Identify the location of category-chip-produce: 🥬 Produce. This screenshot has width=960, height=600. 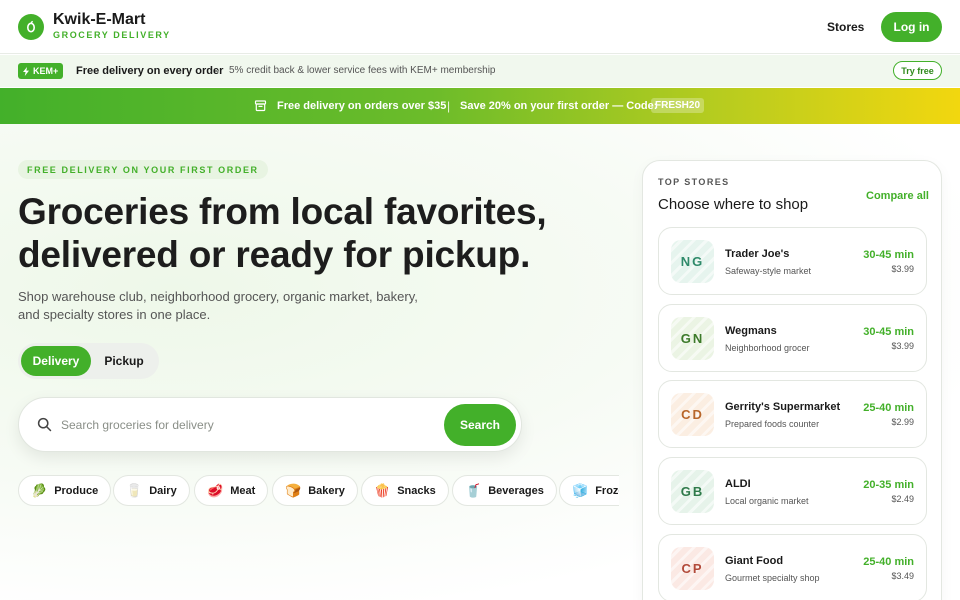
(65, 490).